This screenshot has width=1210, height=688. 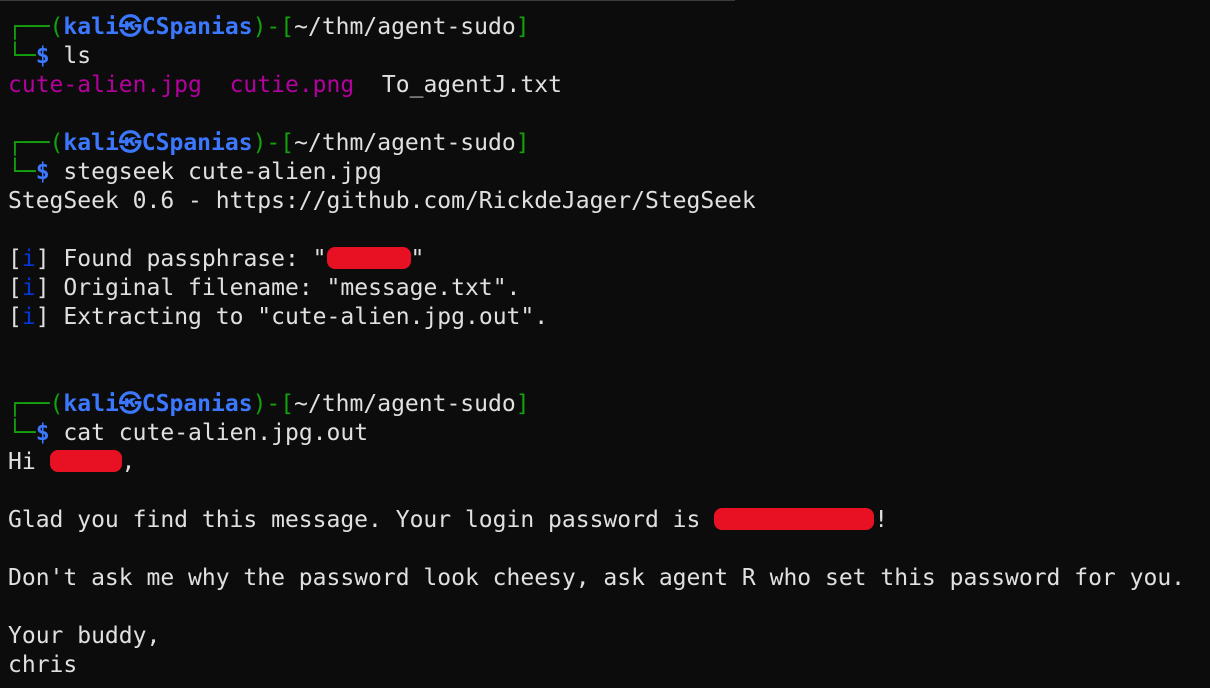 What do you see at coordinates (609, 85) in the screenshot?
I see `ls-output-line: cute-alien.jpg cutie.png To_agentJ.txt` at bounding box center [609, 85].